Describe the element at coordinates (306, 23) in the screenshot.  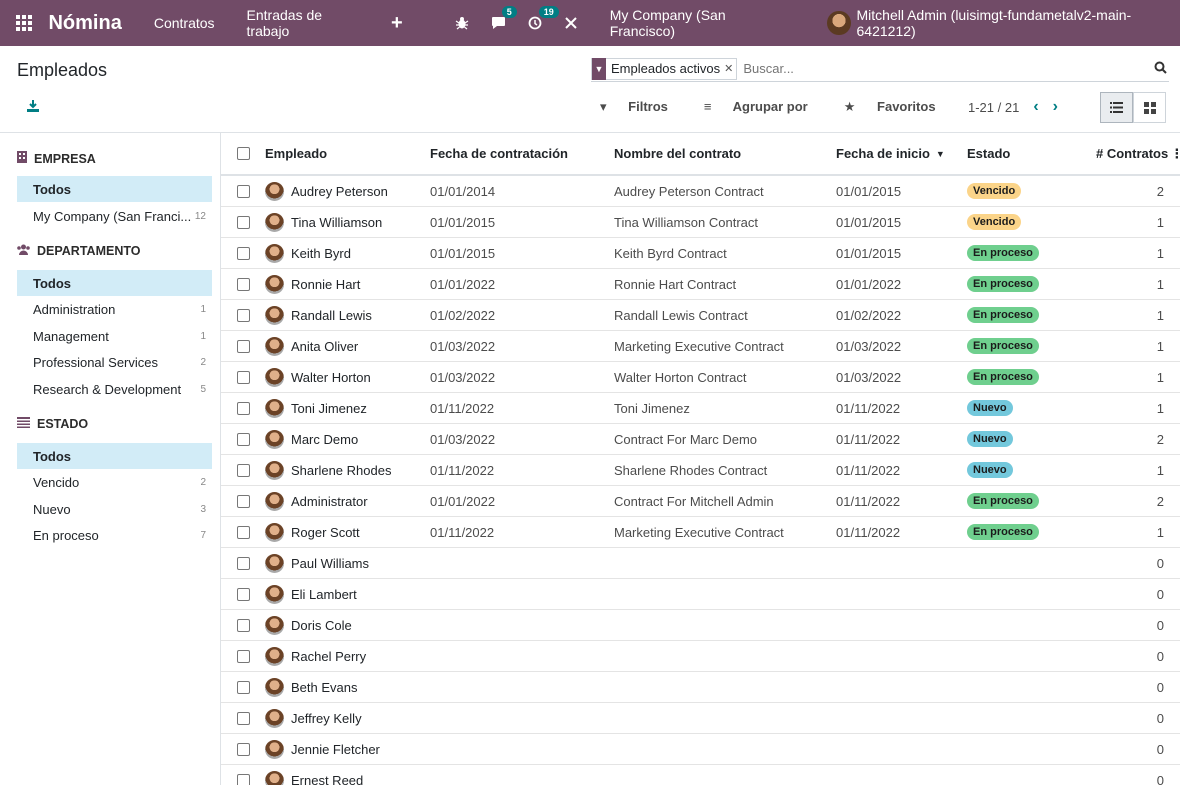
I see `menu-entradas-de-trabajo: Entradas de trabajo` at that location.